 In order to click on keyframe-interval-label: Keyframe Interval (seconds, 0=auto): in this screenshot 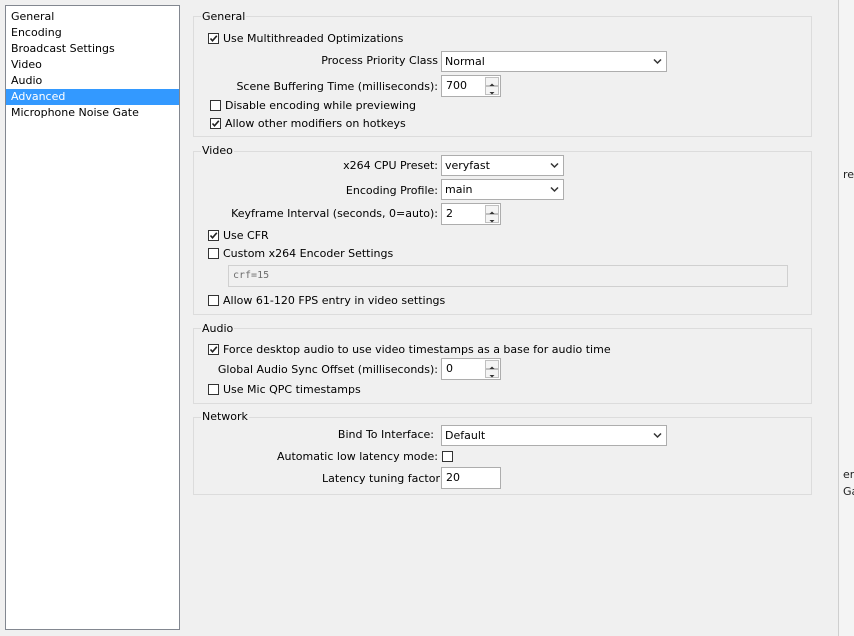, I will do `click(334, 213)`.